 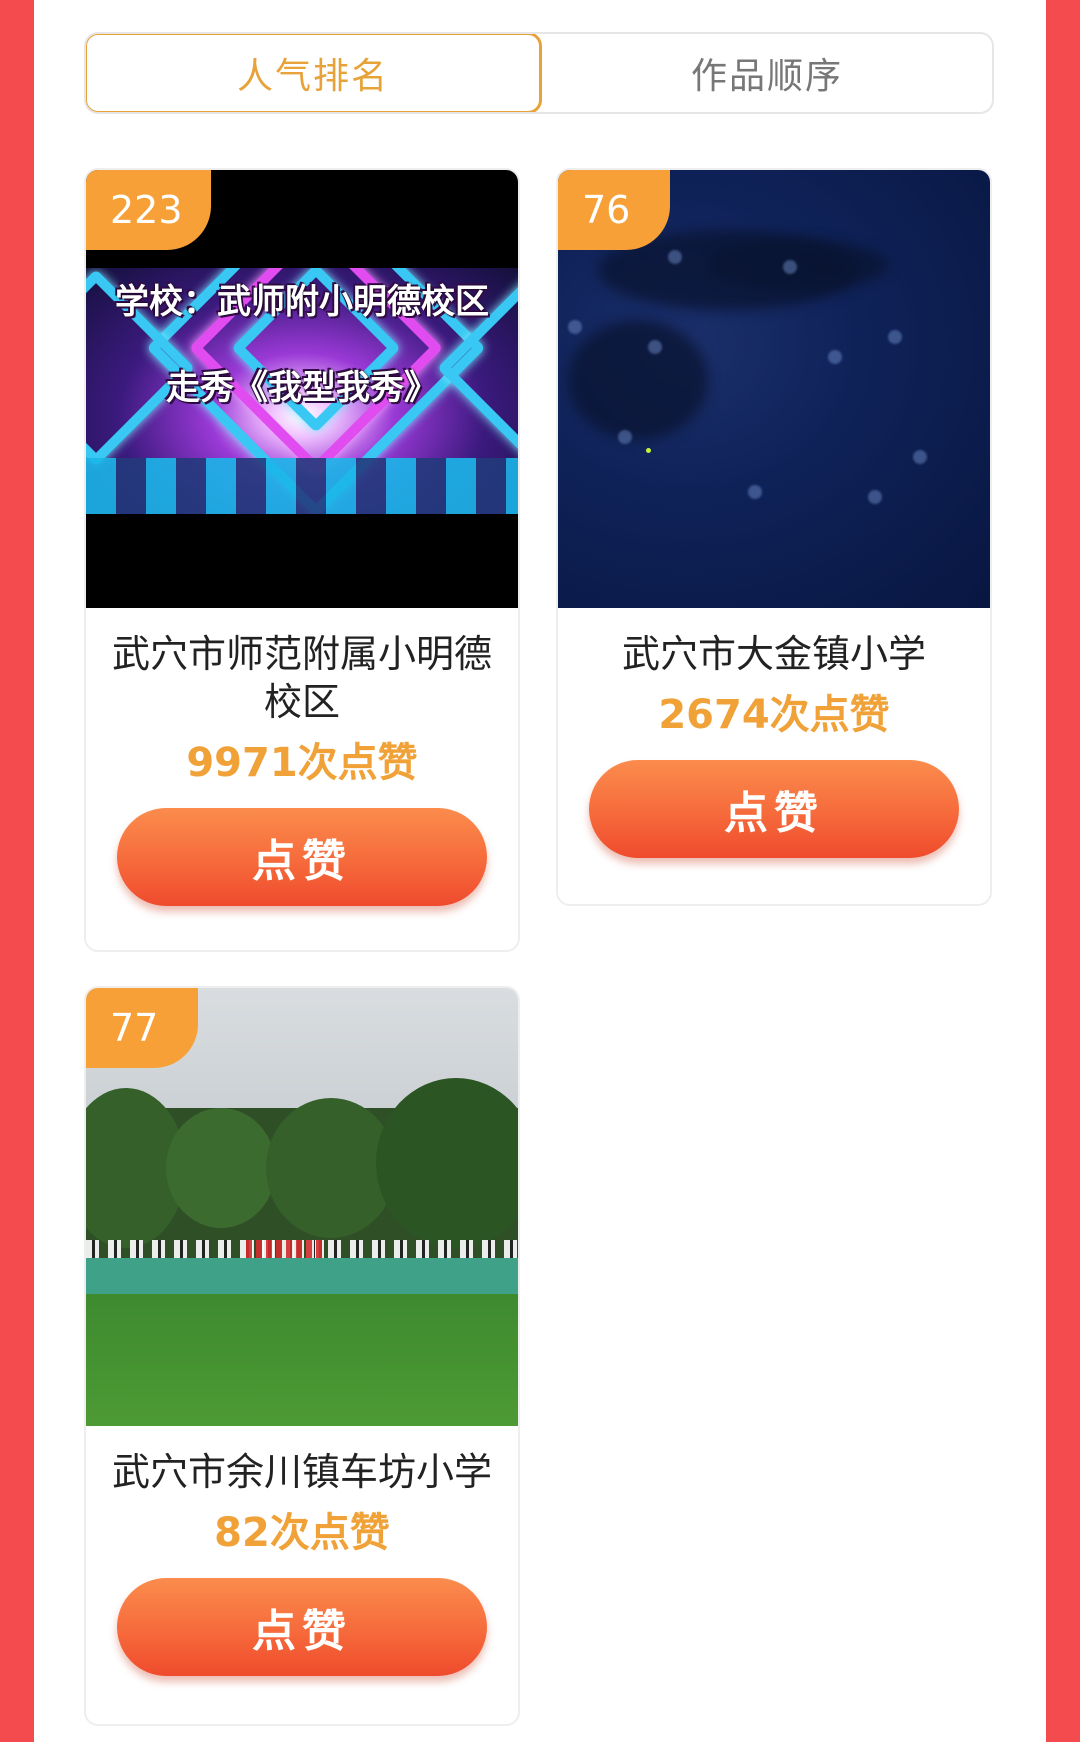 What do you see at coordinates (774, 389) in the screenshot?
I see `entry-thumbnail: 76` at bounding box center [774, 389].